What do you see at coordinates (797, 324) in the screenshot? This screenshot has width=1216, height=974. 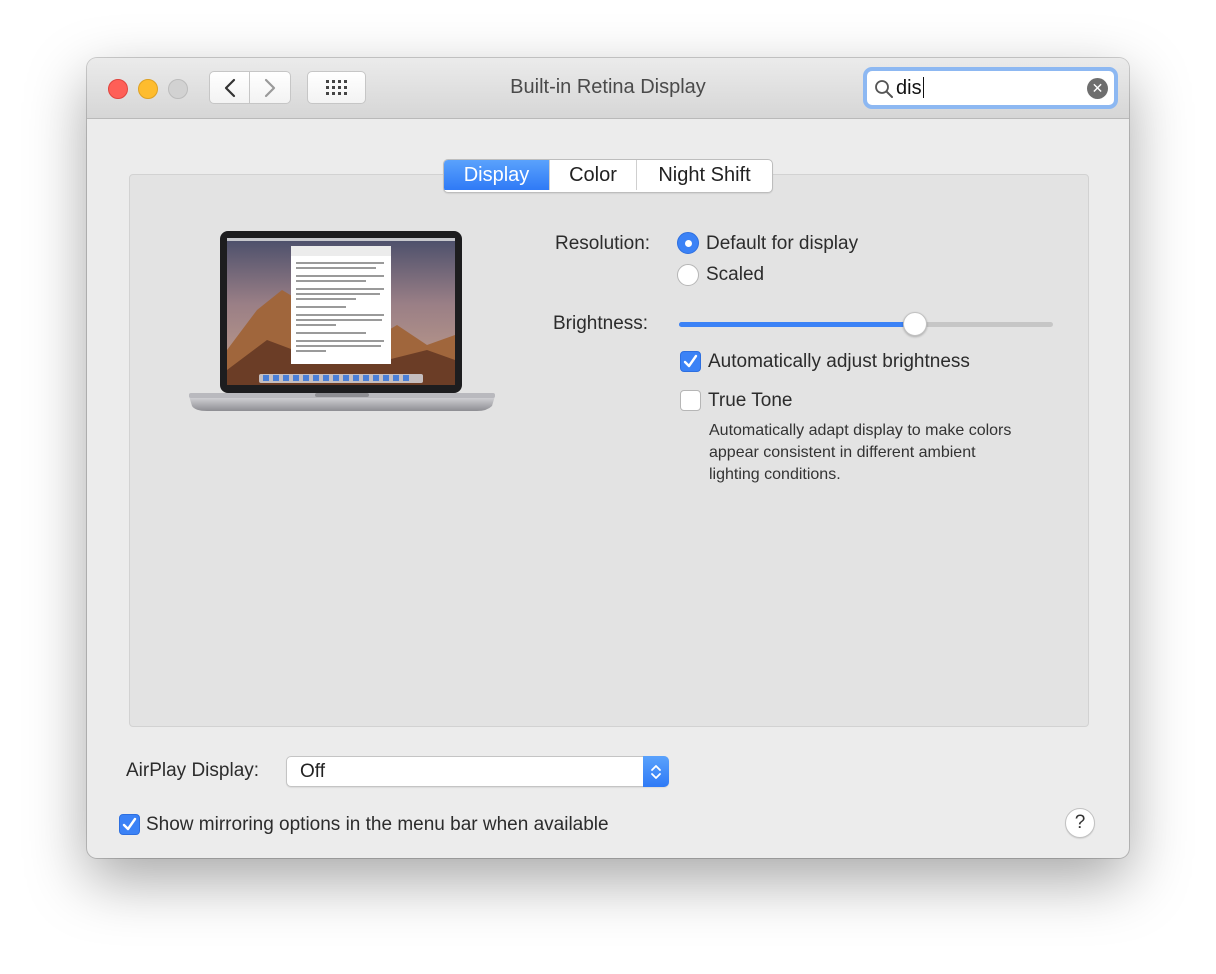 I see `brightness-slider-fill` at bounding box center [797, 324].